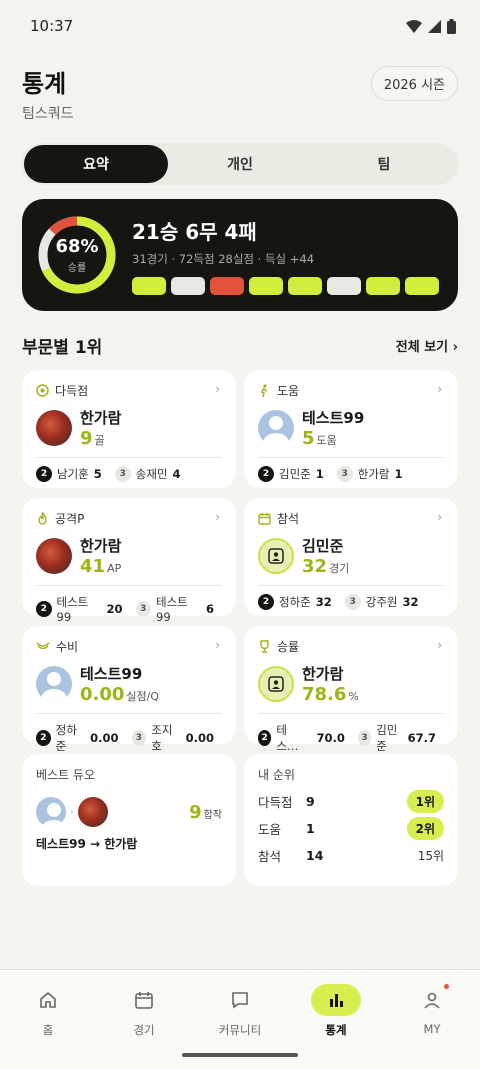 This screenshot has height=1069, width=480. Describe the element at coordinates (73, 474) in the screenshot. I see `rank-2-name: 남기훈` at that location.